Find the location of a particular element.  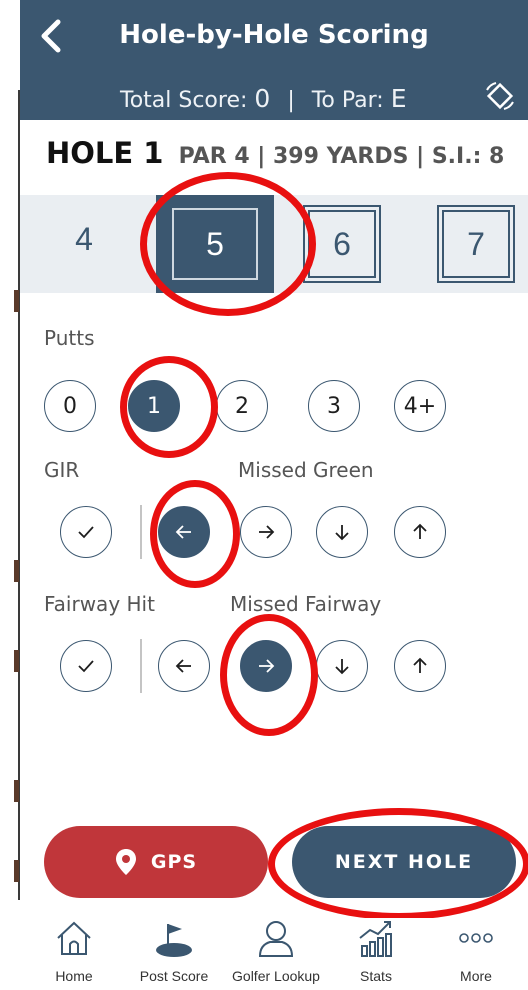

tab-golfer-lookup: Golfer Lookup is located at coordinates (276, 951).